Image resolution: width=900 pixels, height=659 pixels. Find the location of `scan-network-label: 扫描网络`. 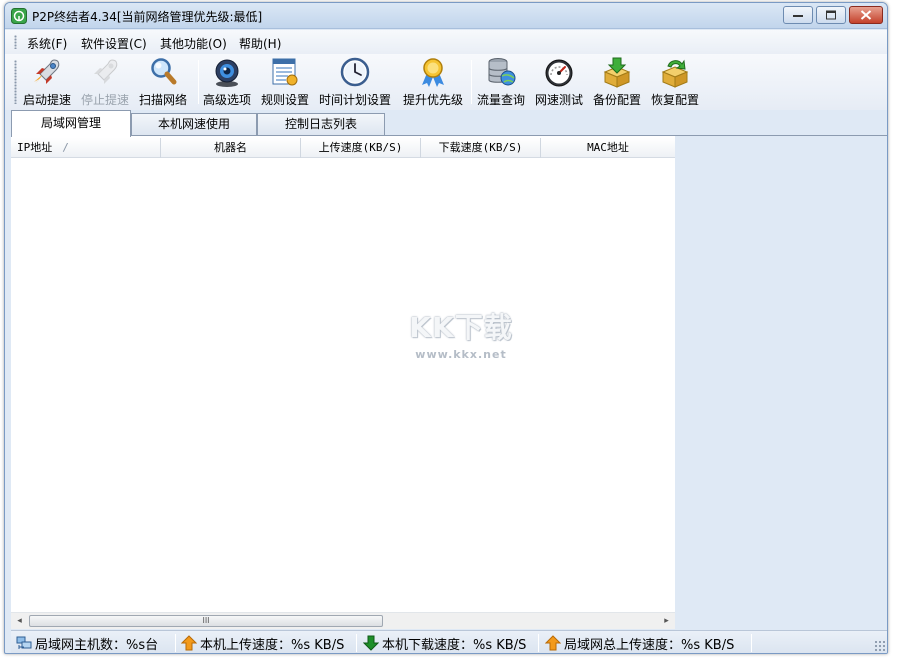

scan-network-label: 扫描网络 is located at coordinates (163, 99).